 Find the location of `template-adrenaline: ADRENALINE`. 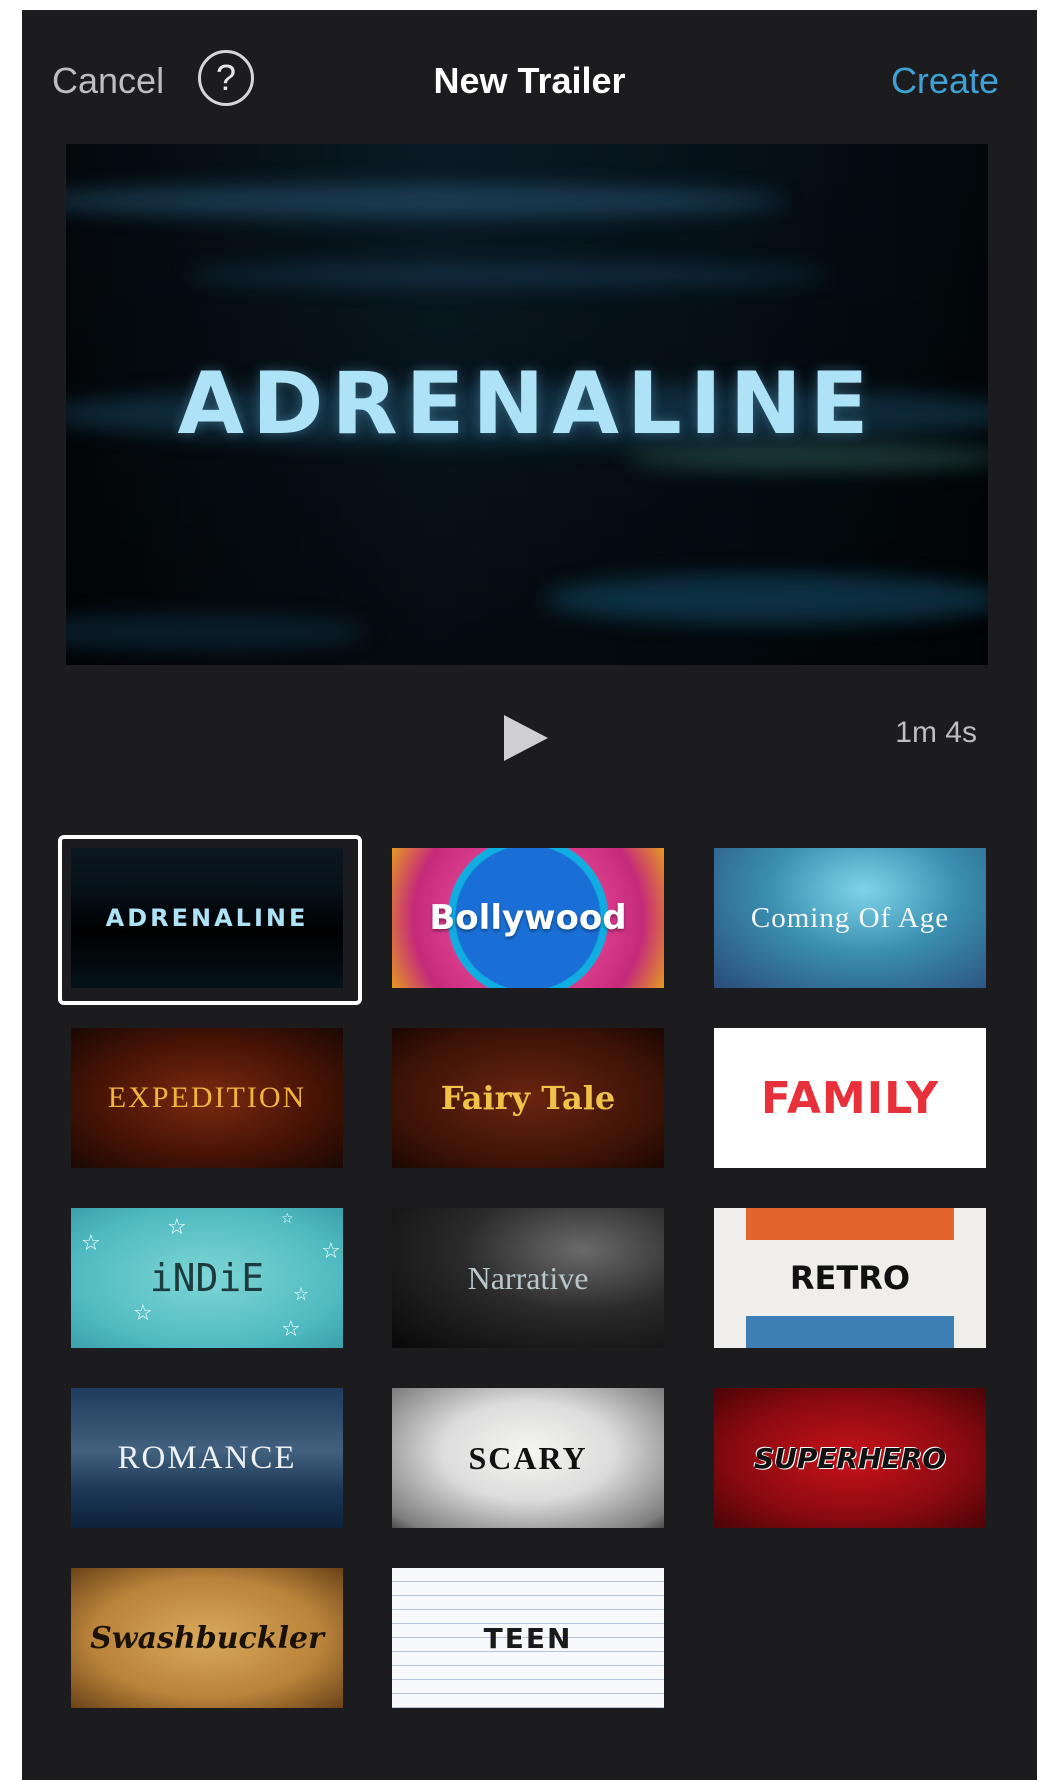

template-adrenaline: ADRENALINE is located at coordinates (207, 918).